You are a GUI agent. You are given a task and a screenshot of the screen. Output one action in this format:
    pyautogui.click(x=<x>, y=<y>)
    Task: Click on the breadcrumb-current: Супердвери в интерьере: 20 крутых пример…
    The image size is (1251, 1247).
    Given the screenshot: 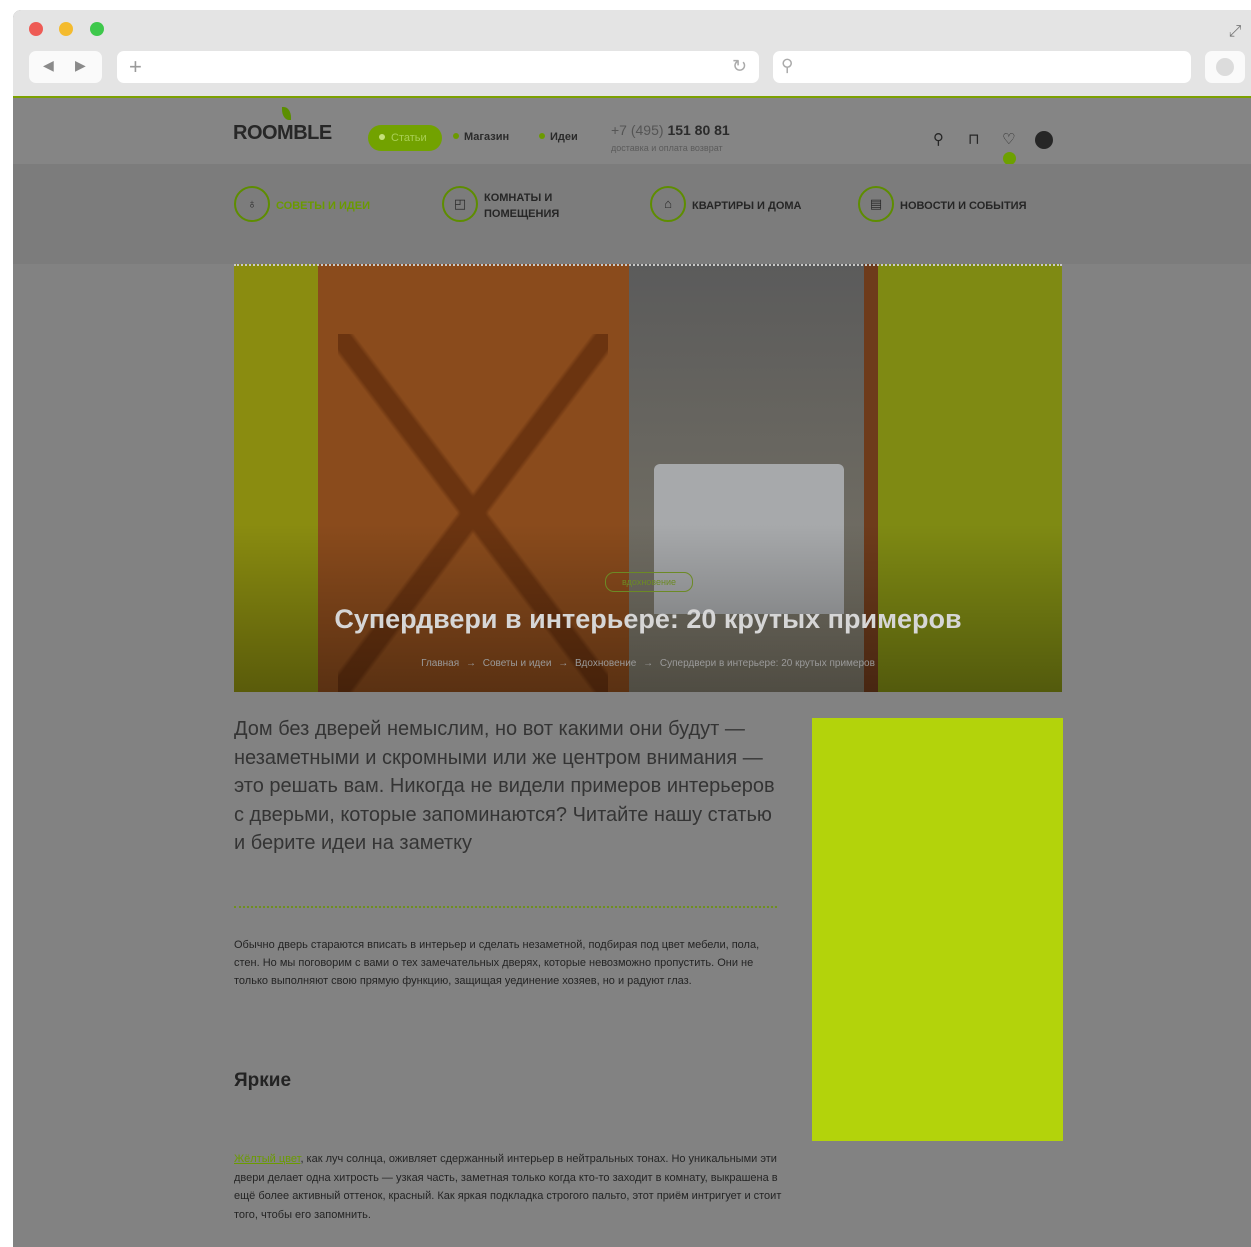 What is the action you would take?
    pyautogui.click(x=767, y=663)
    